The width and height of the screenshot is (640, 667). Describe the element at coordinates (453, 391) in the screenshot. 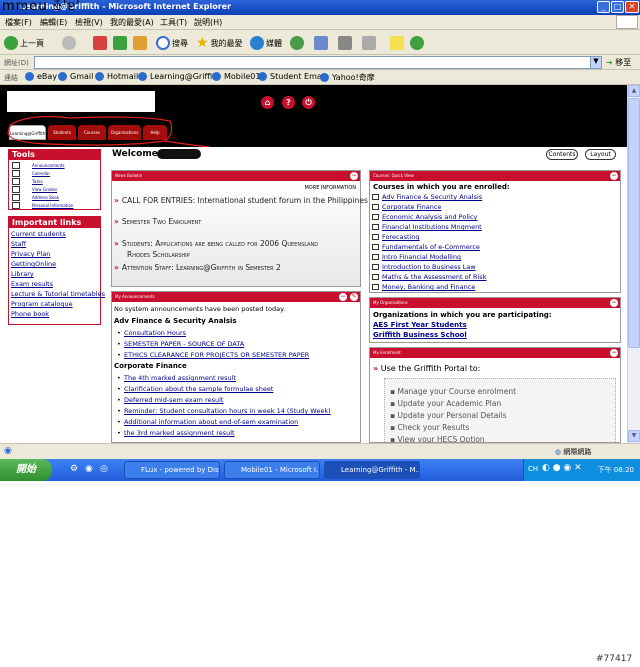

I see `portal-item: ▪ Manage your Course enrolment` at that location.